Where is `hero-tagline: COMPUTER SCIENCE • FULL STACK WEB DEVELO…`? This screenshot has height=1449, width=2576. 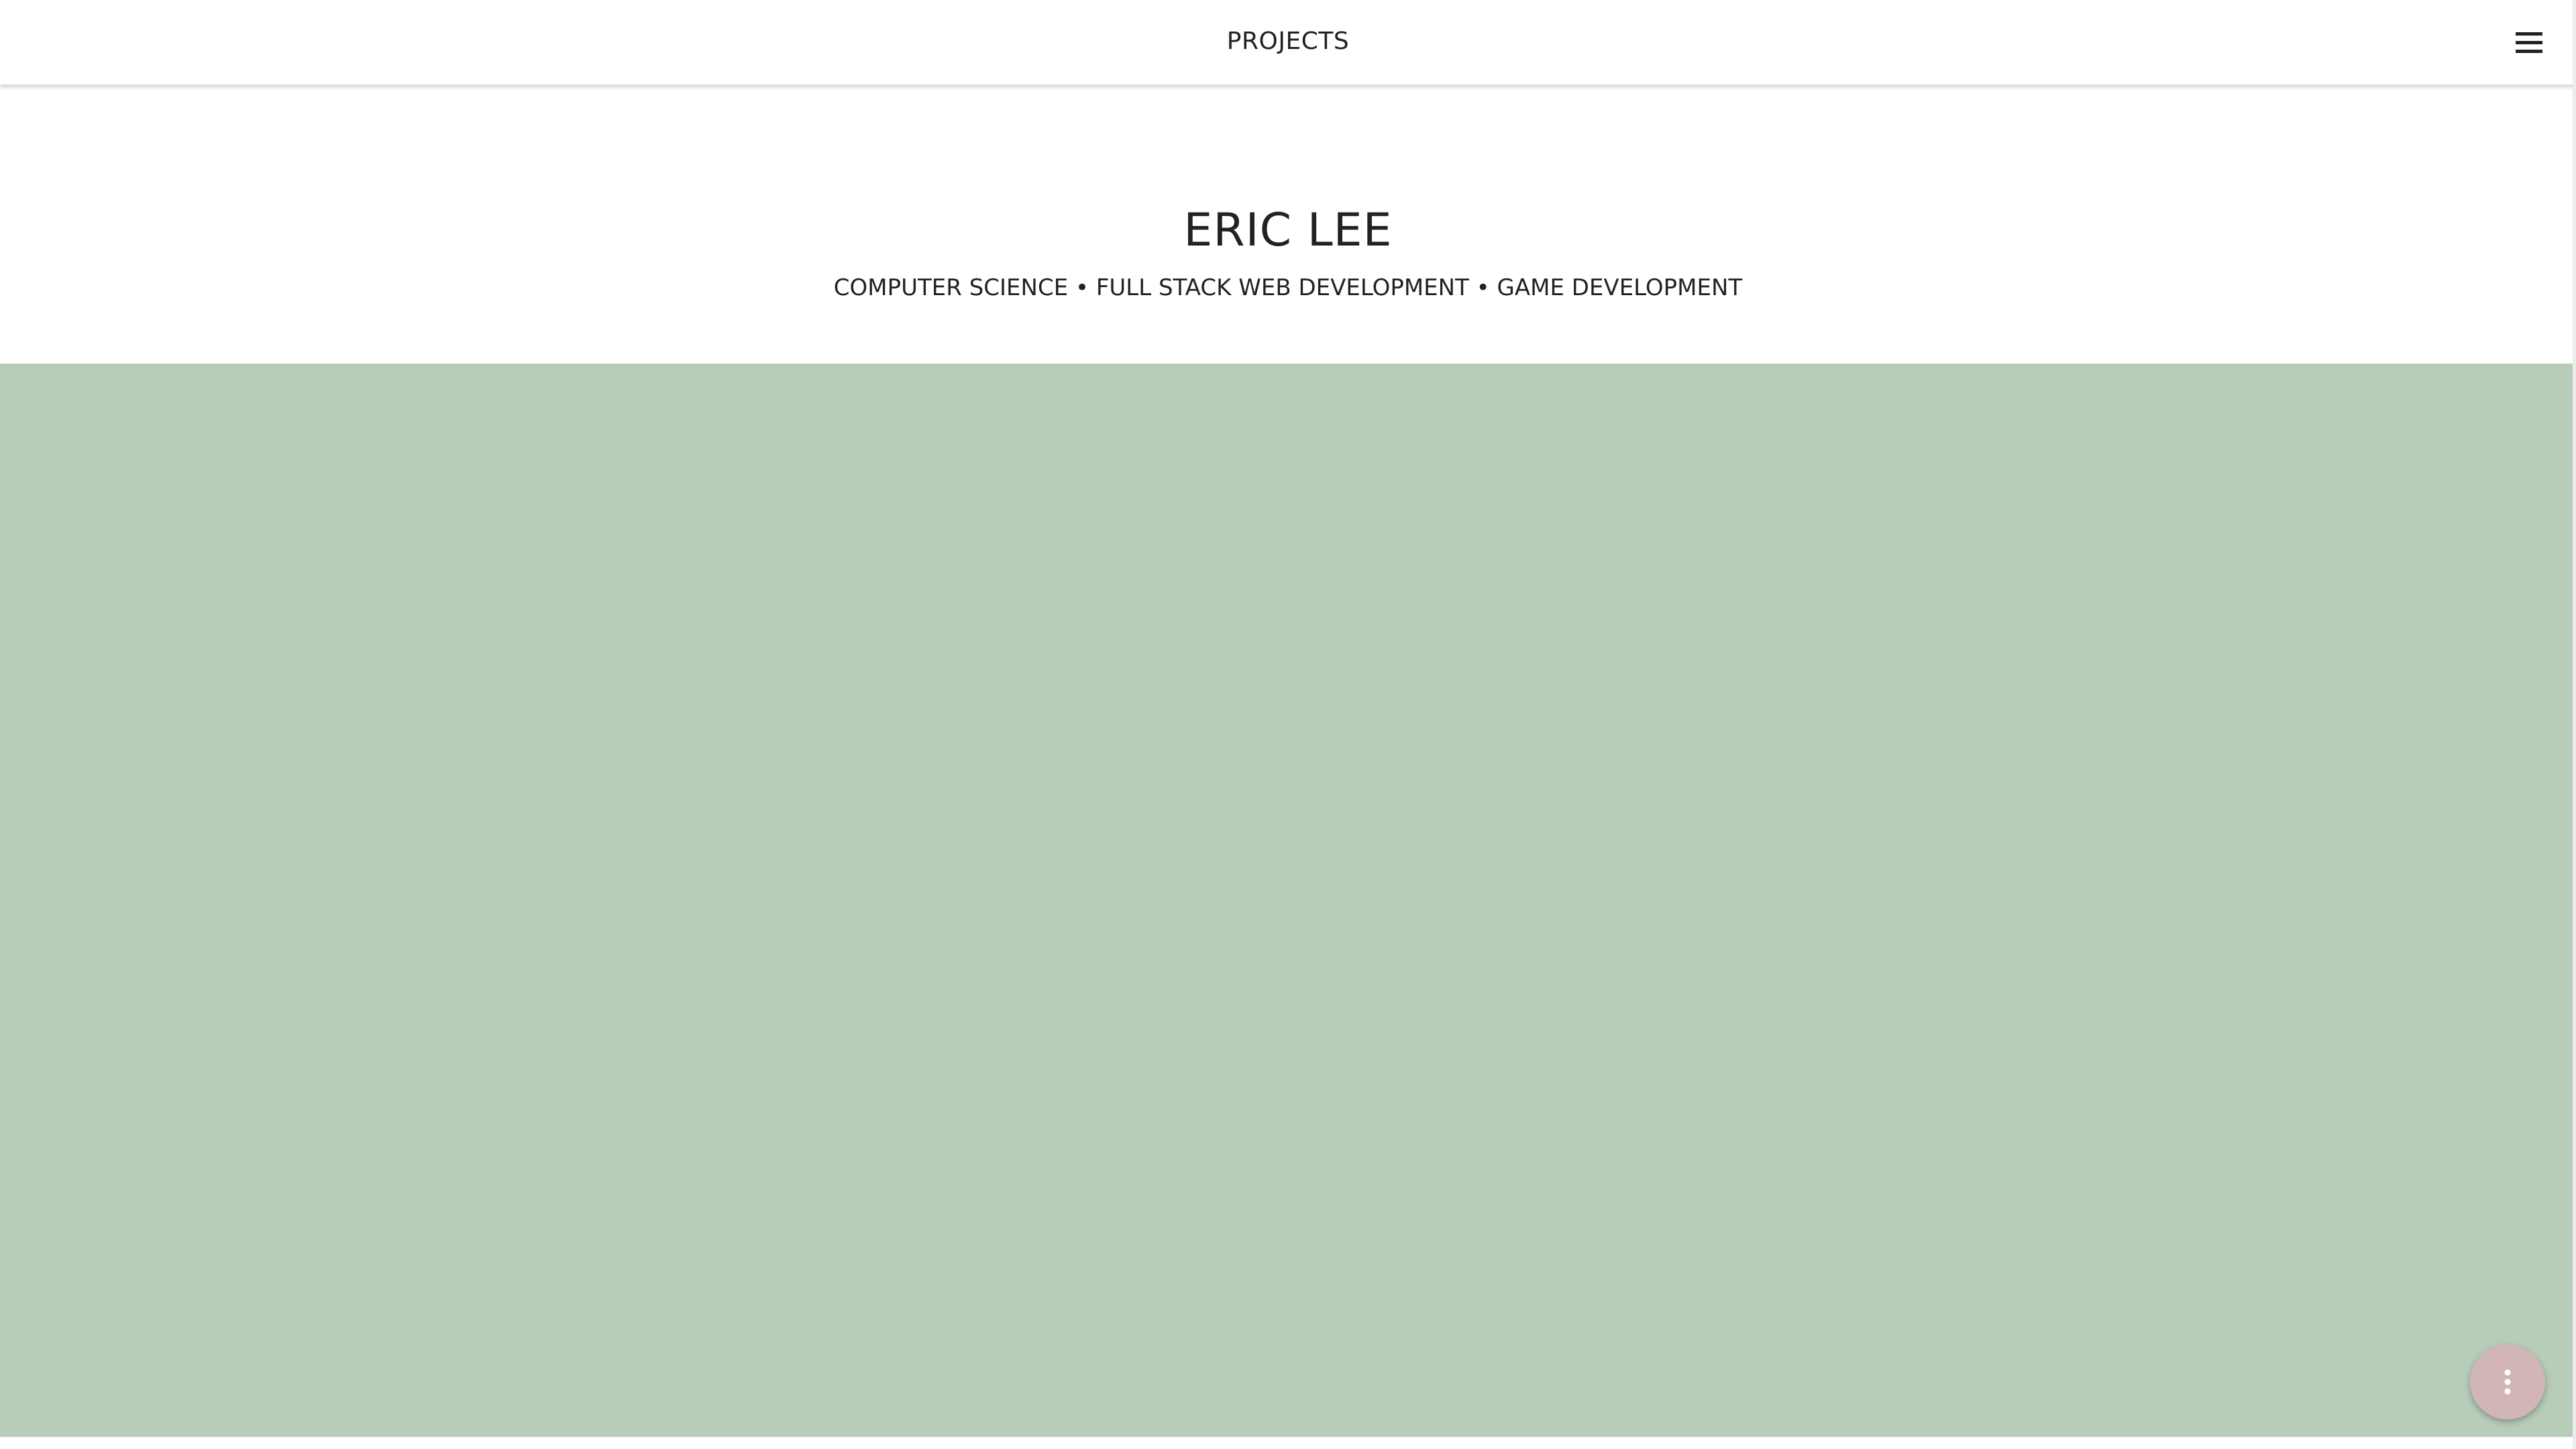
hero-tagline: COMPUTER SCIENCE • FULL STACK WEB DEVELO… is located at coordinates (1288, 287).